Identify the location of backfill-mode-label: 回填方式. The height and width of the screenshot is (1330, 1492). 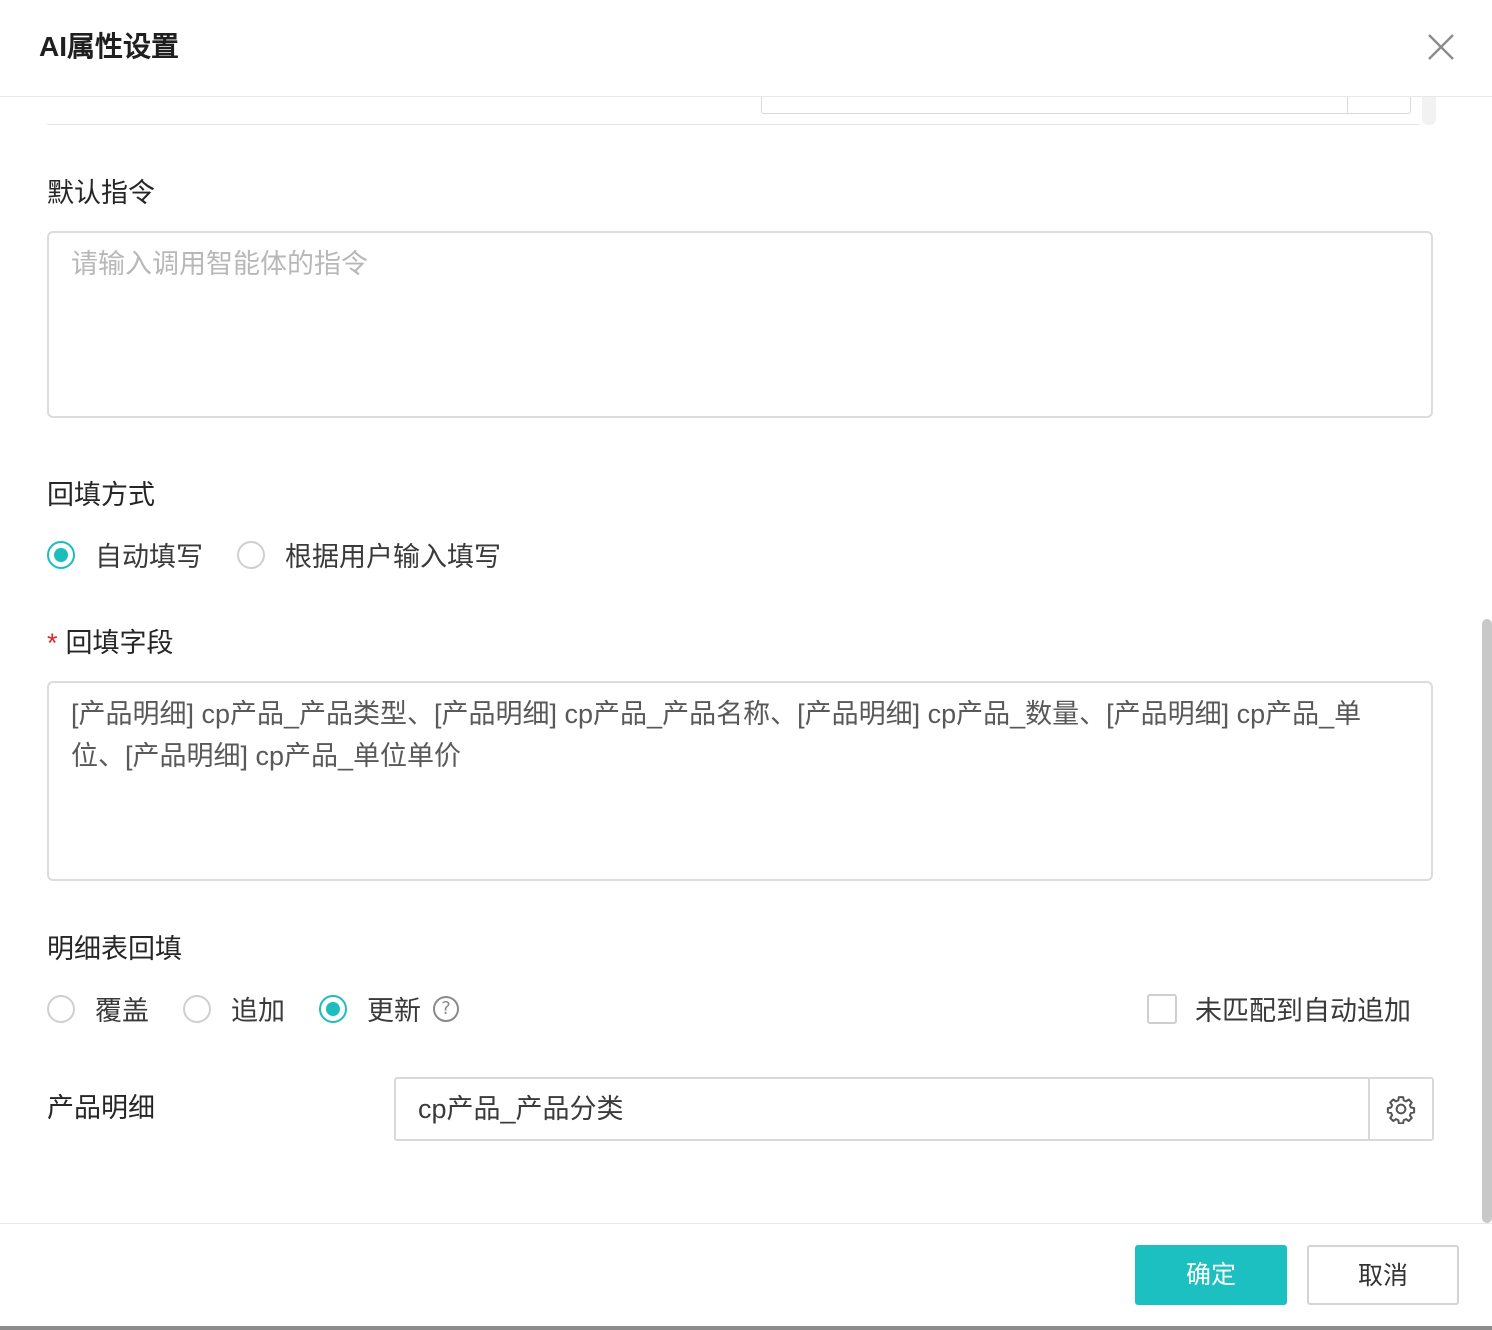
(101, 495).